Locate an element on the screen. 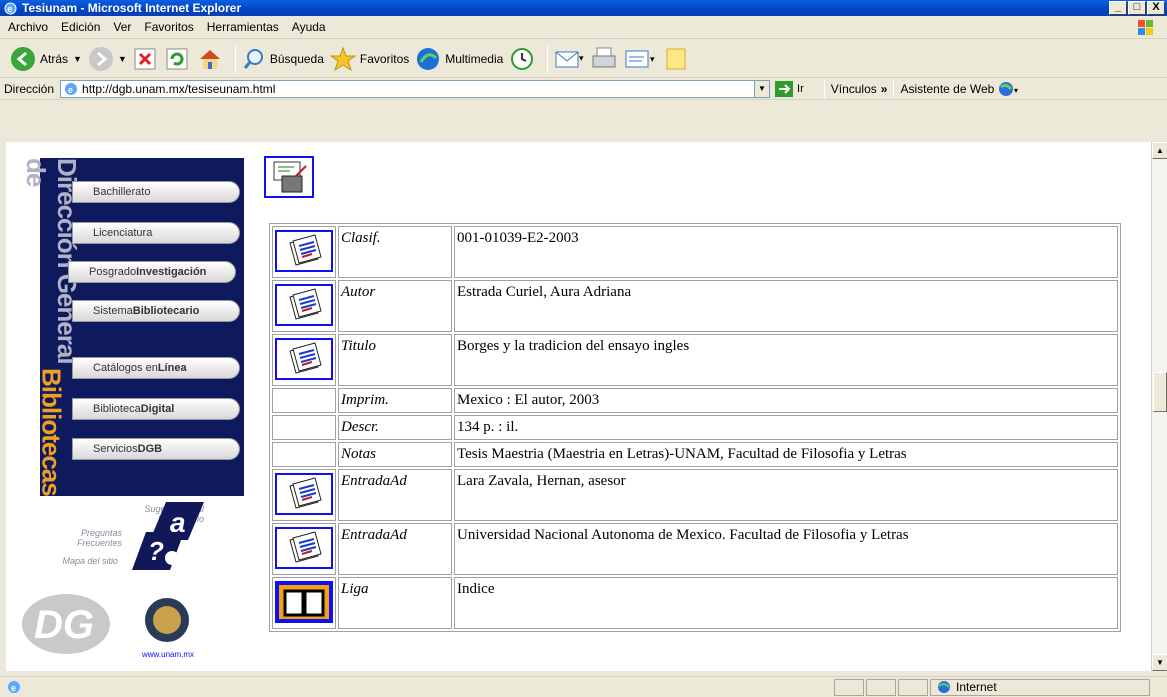 This screenshot has height=697, width=1167. menu-ayuda: Ayuda is located at coordinates (309, 27).